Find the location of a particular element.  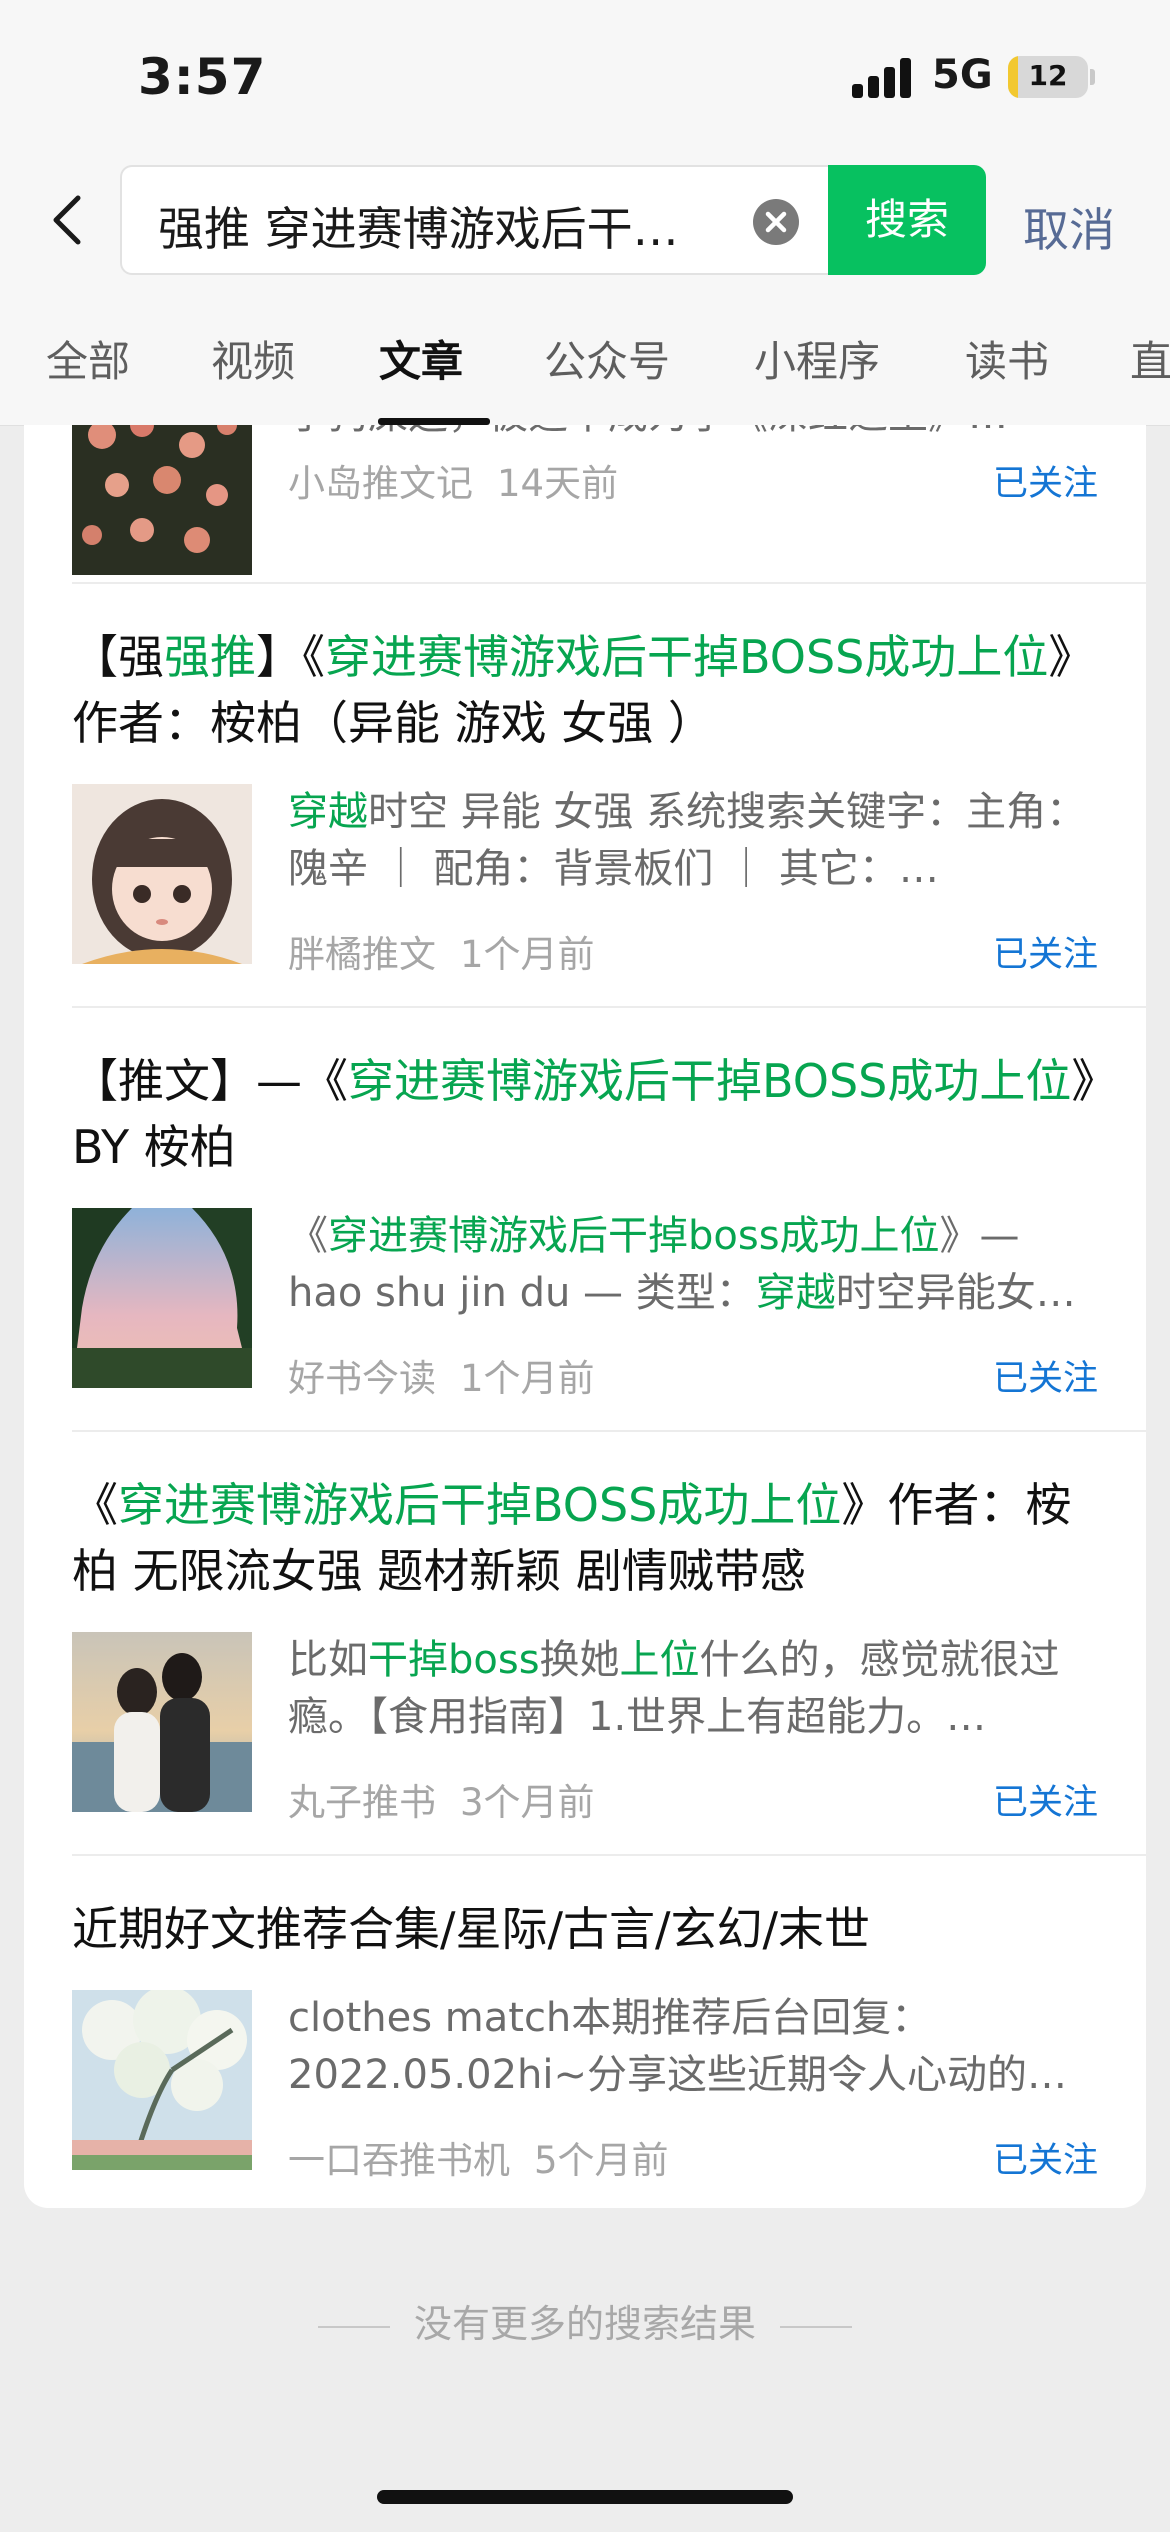

battery-level: 12 is located at coordinates (1048, 75).